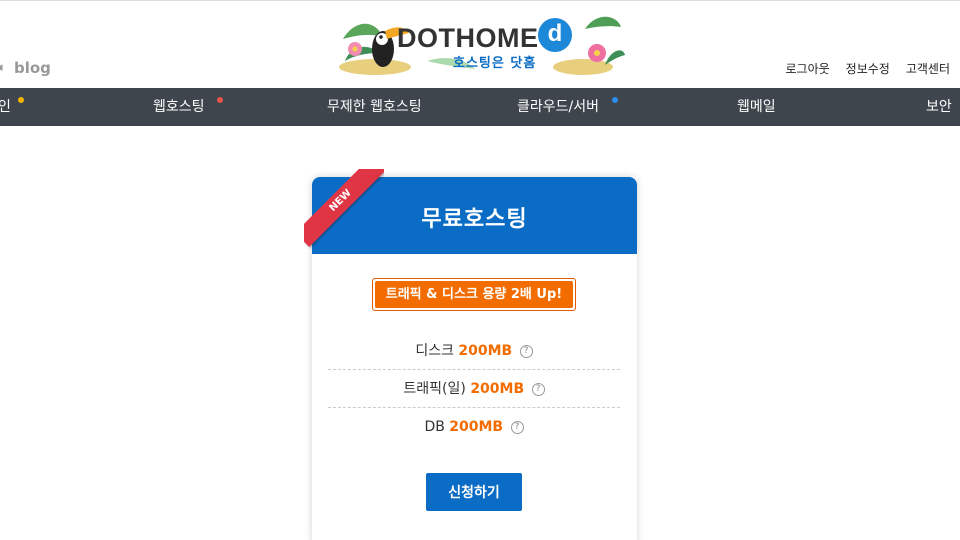 This screenshot has height=540, width=960. I want to click on logo-tagline: 호스팅은 닷홈, so click(495, 63).